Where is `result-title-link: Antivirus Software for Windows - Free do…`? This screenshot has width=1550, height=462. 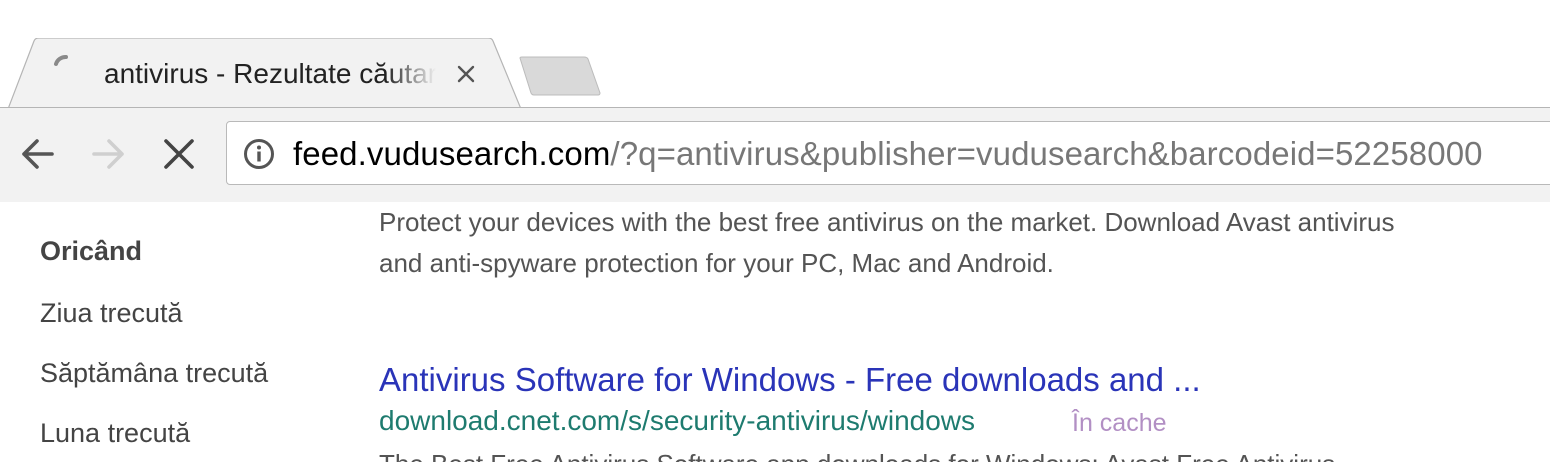 result-title-link: Antivirus Software for Windows - Free do… is located at coordinates (790, 380).